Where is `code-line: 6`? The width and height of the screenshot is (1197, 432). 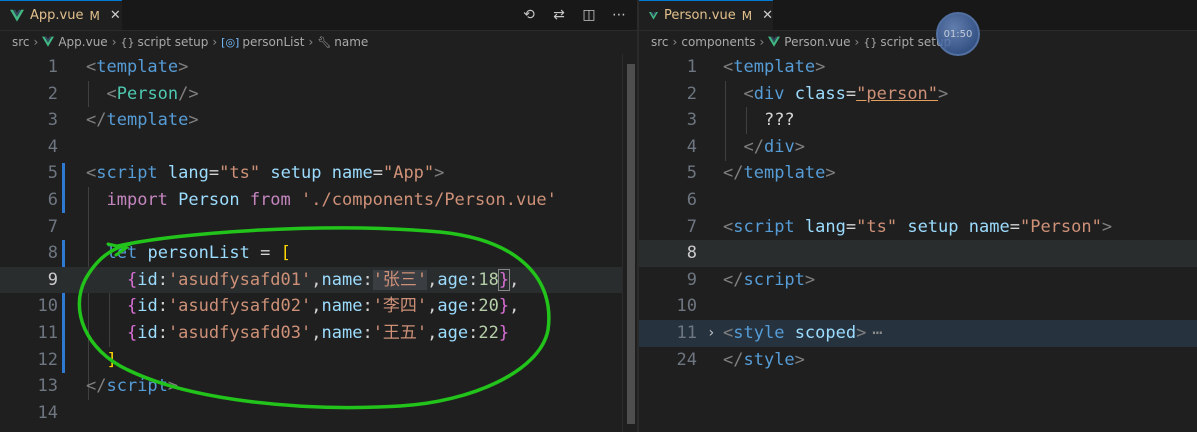
code-line: 6 is located at coordinates (918, 200).